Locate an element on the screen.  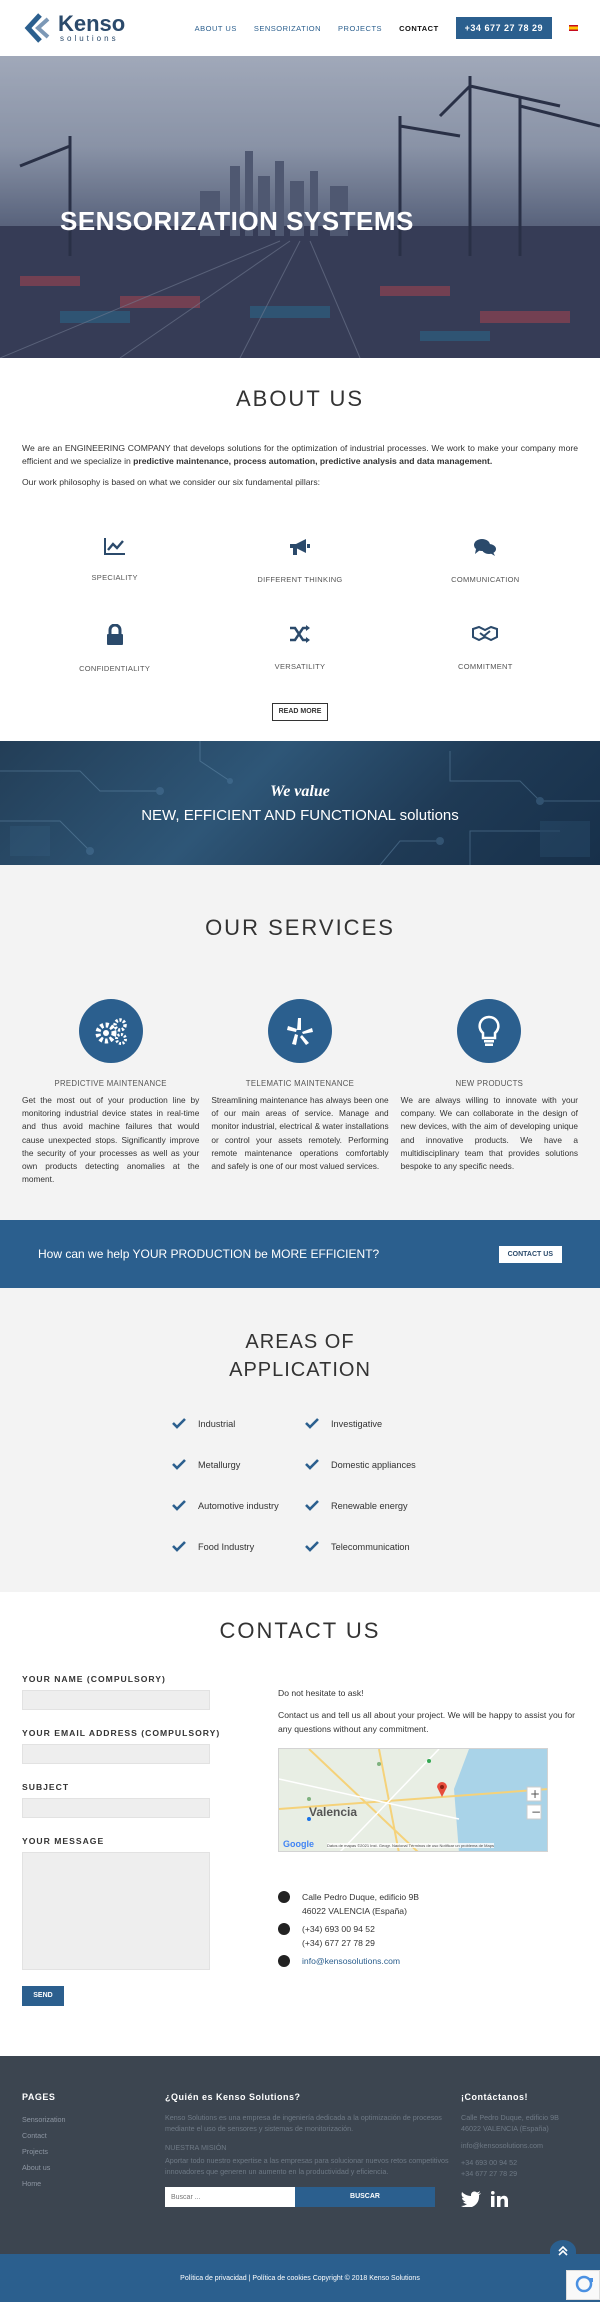
area-item: Food Industry is located at coordinates (230, 1547).